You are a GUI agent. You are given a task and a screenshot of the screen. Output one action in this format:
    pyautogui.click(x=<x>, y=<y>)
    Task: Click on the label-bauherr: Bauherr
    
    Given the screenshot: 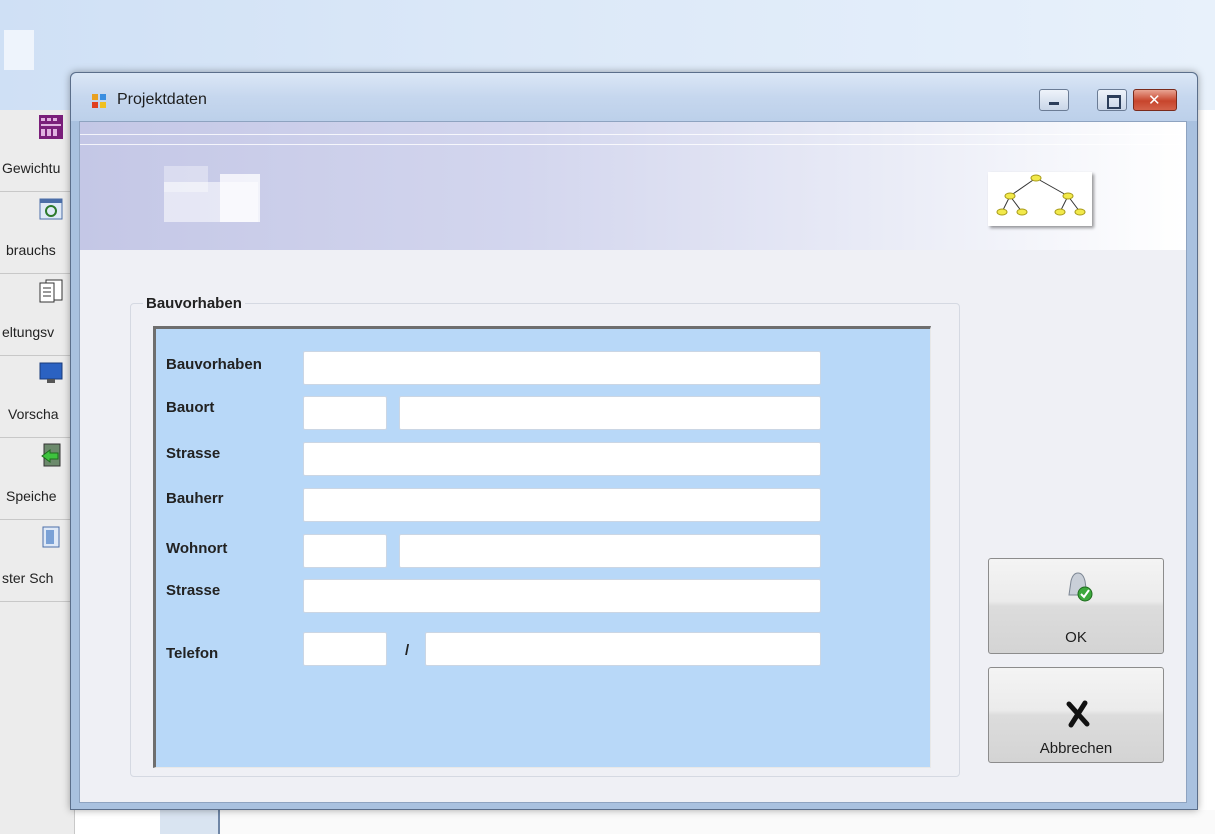 What is the action you would take?
    pyautogui.click(x=195, y=498)
    